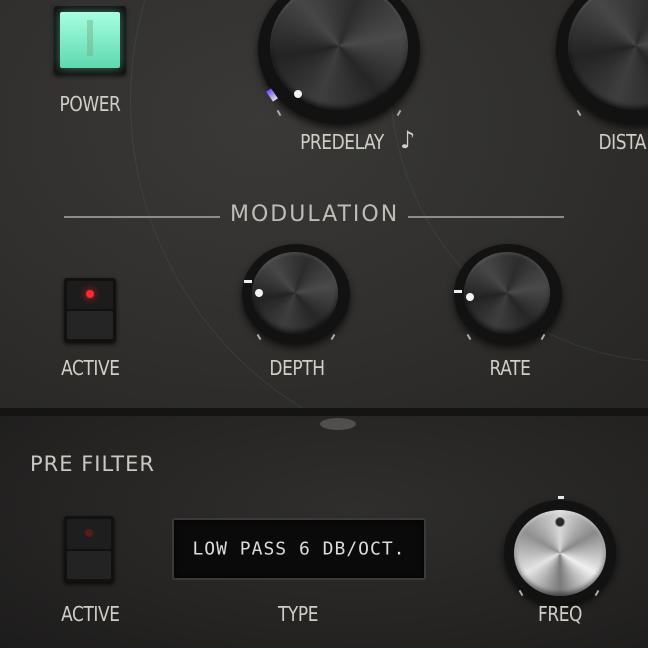 This screenshot has width=648, height=648. I want to click on depth-knob, so click(296, 294).